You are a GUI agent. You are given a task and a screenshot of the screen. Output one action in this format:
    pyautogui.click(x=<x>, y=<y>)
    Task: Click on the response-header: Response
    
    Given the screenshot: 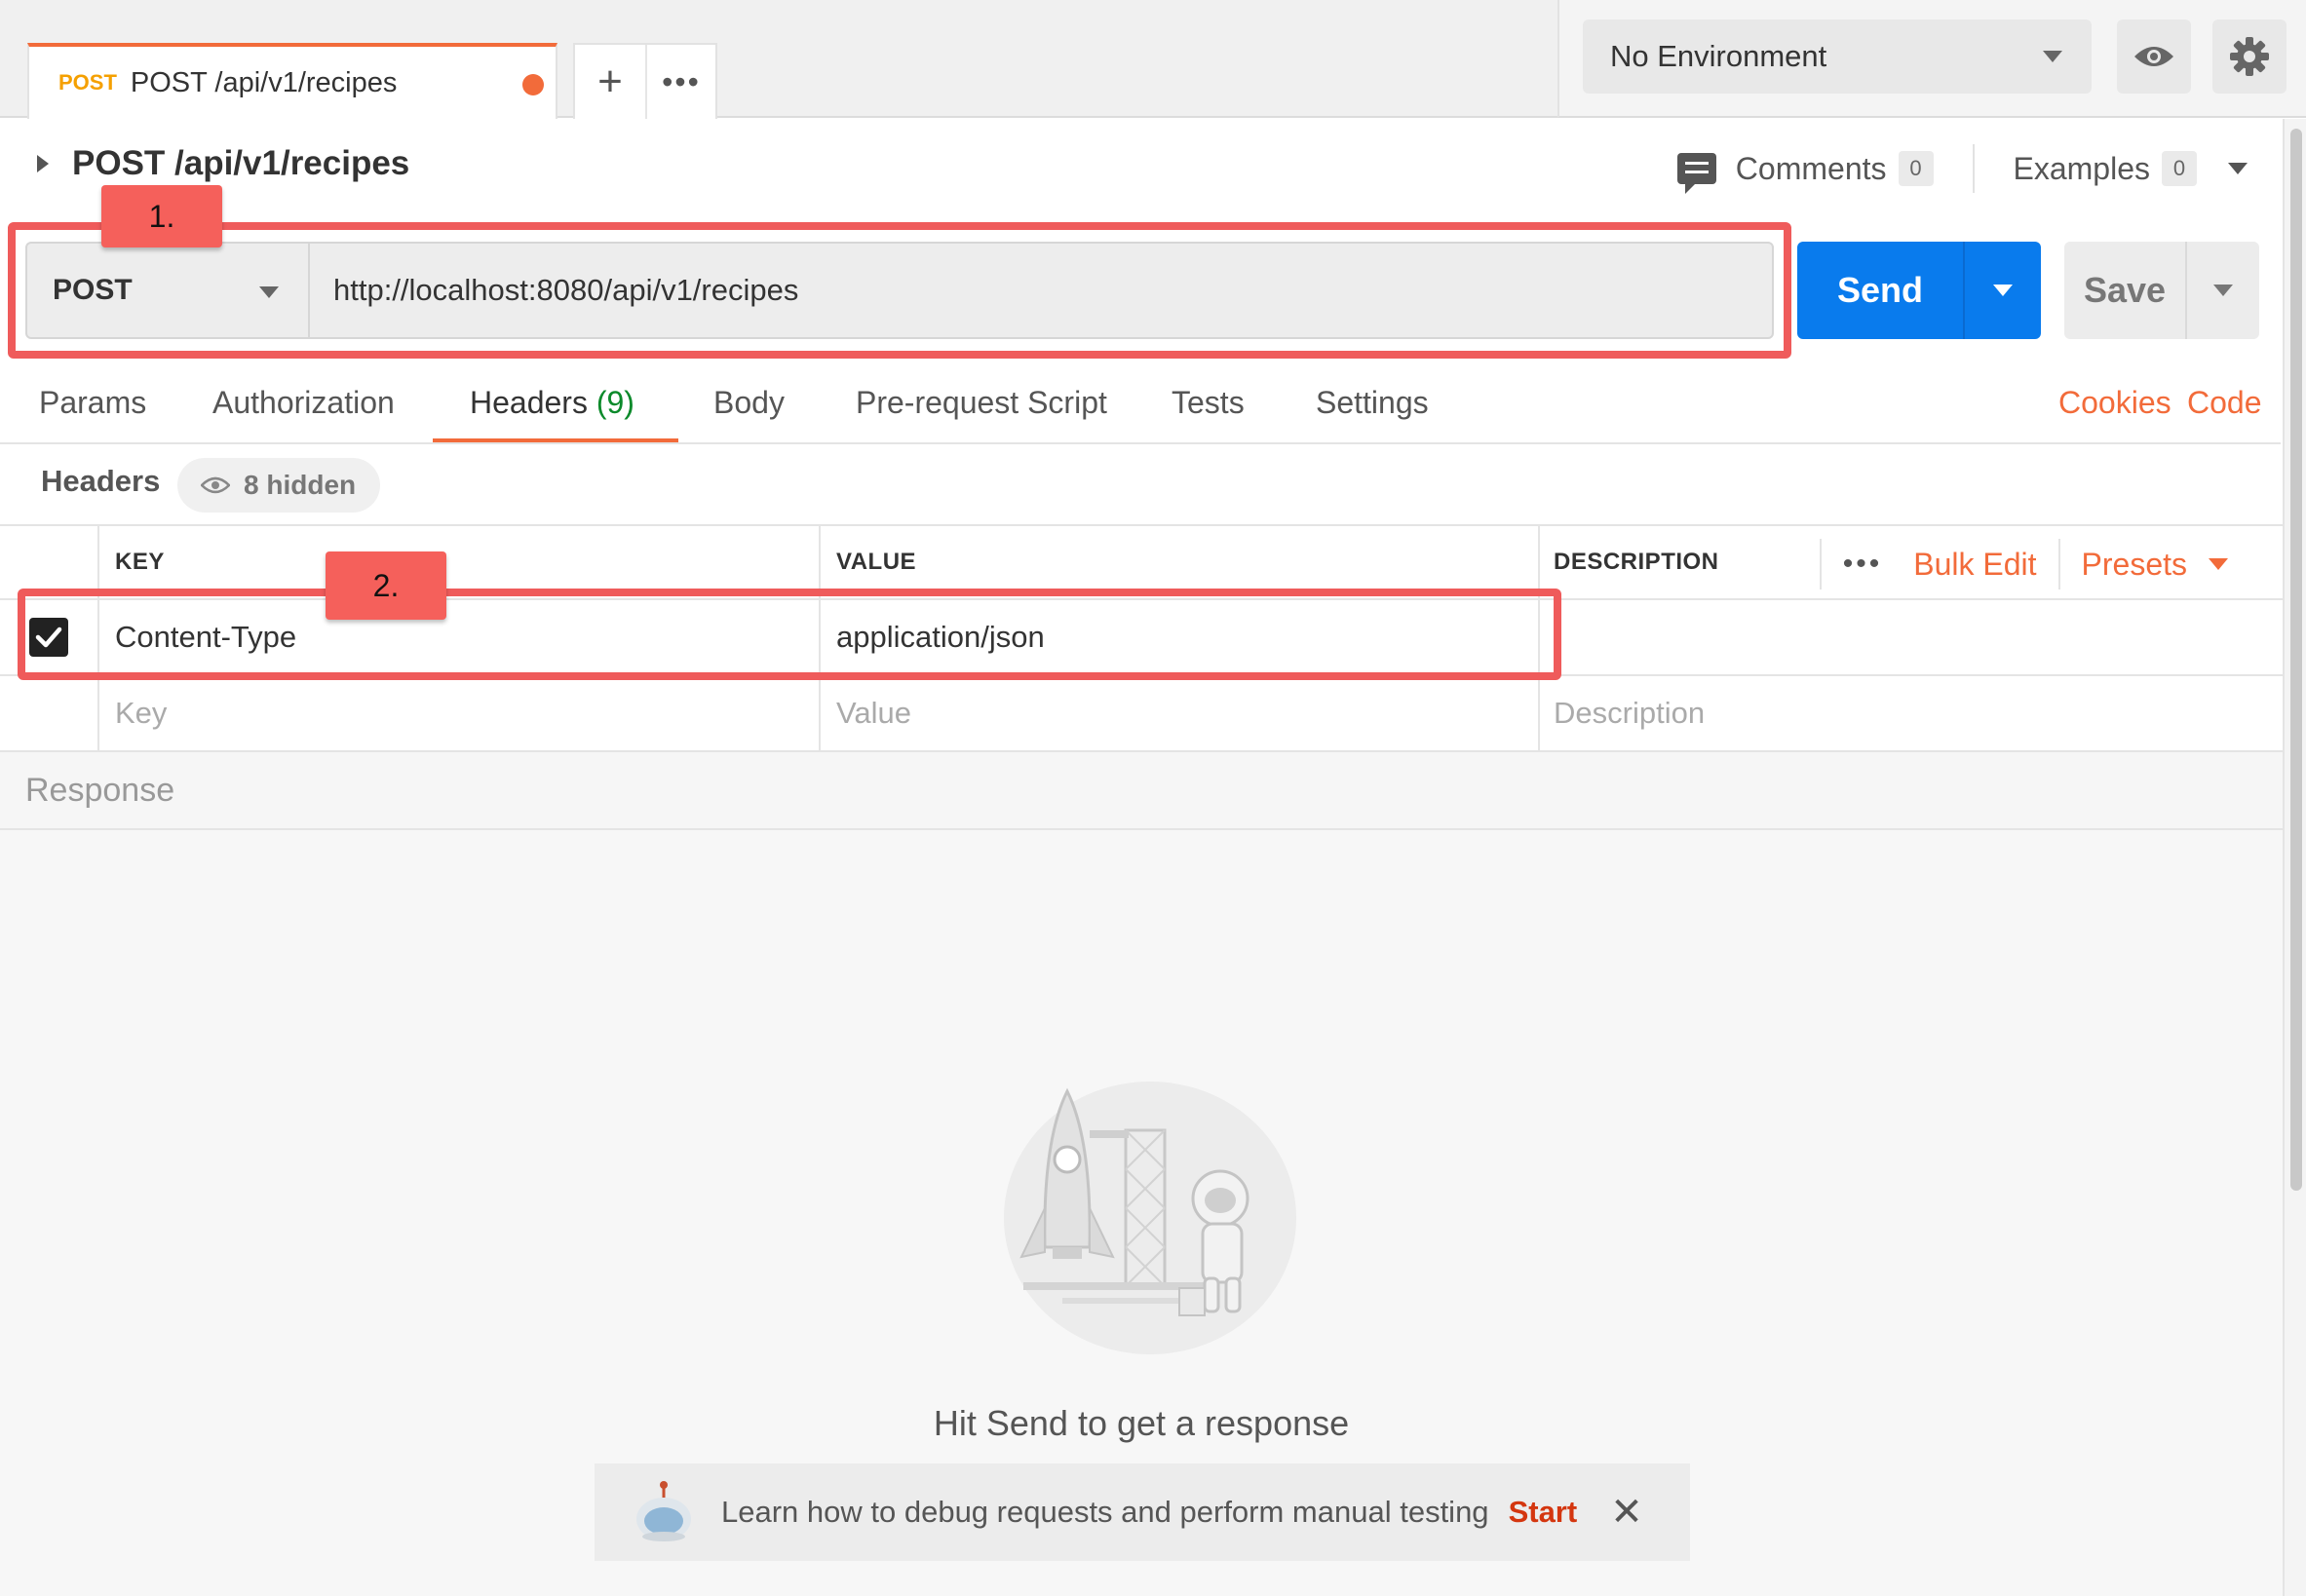 What is the action you would take?
    pyautogui.click(x=1141, y=790)
    